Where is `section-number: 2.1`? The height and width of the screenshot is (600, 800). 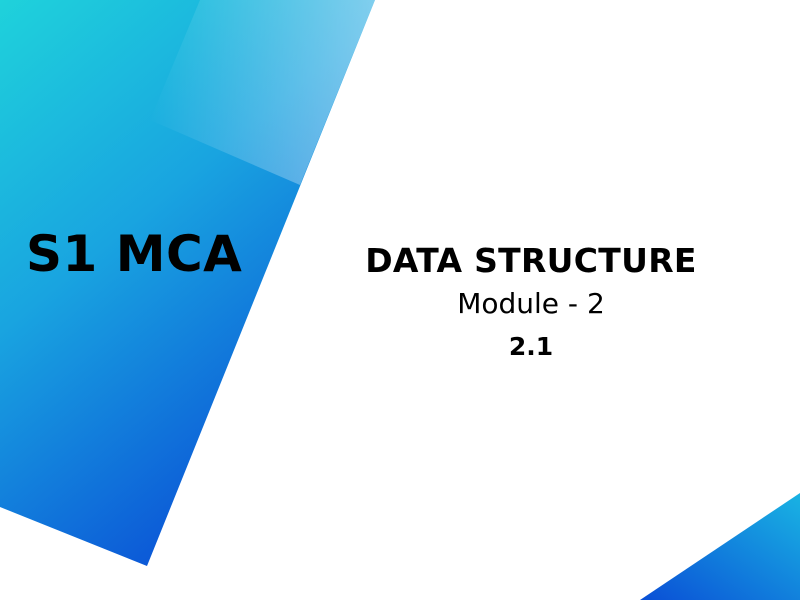 section-number: 2.1 is located at coordinates (531, 346).